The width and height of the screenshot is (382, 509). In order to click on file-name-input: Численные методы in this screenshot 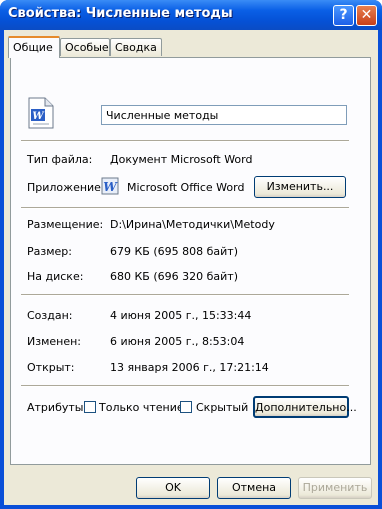, I will do `click(224, 115)`.